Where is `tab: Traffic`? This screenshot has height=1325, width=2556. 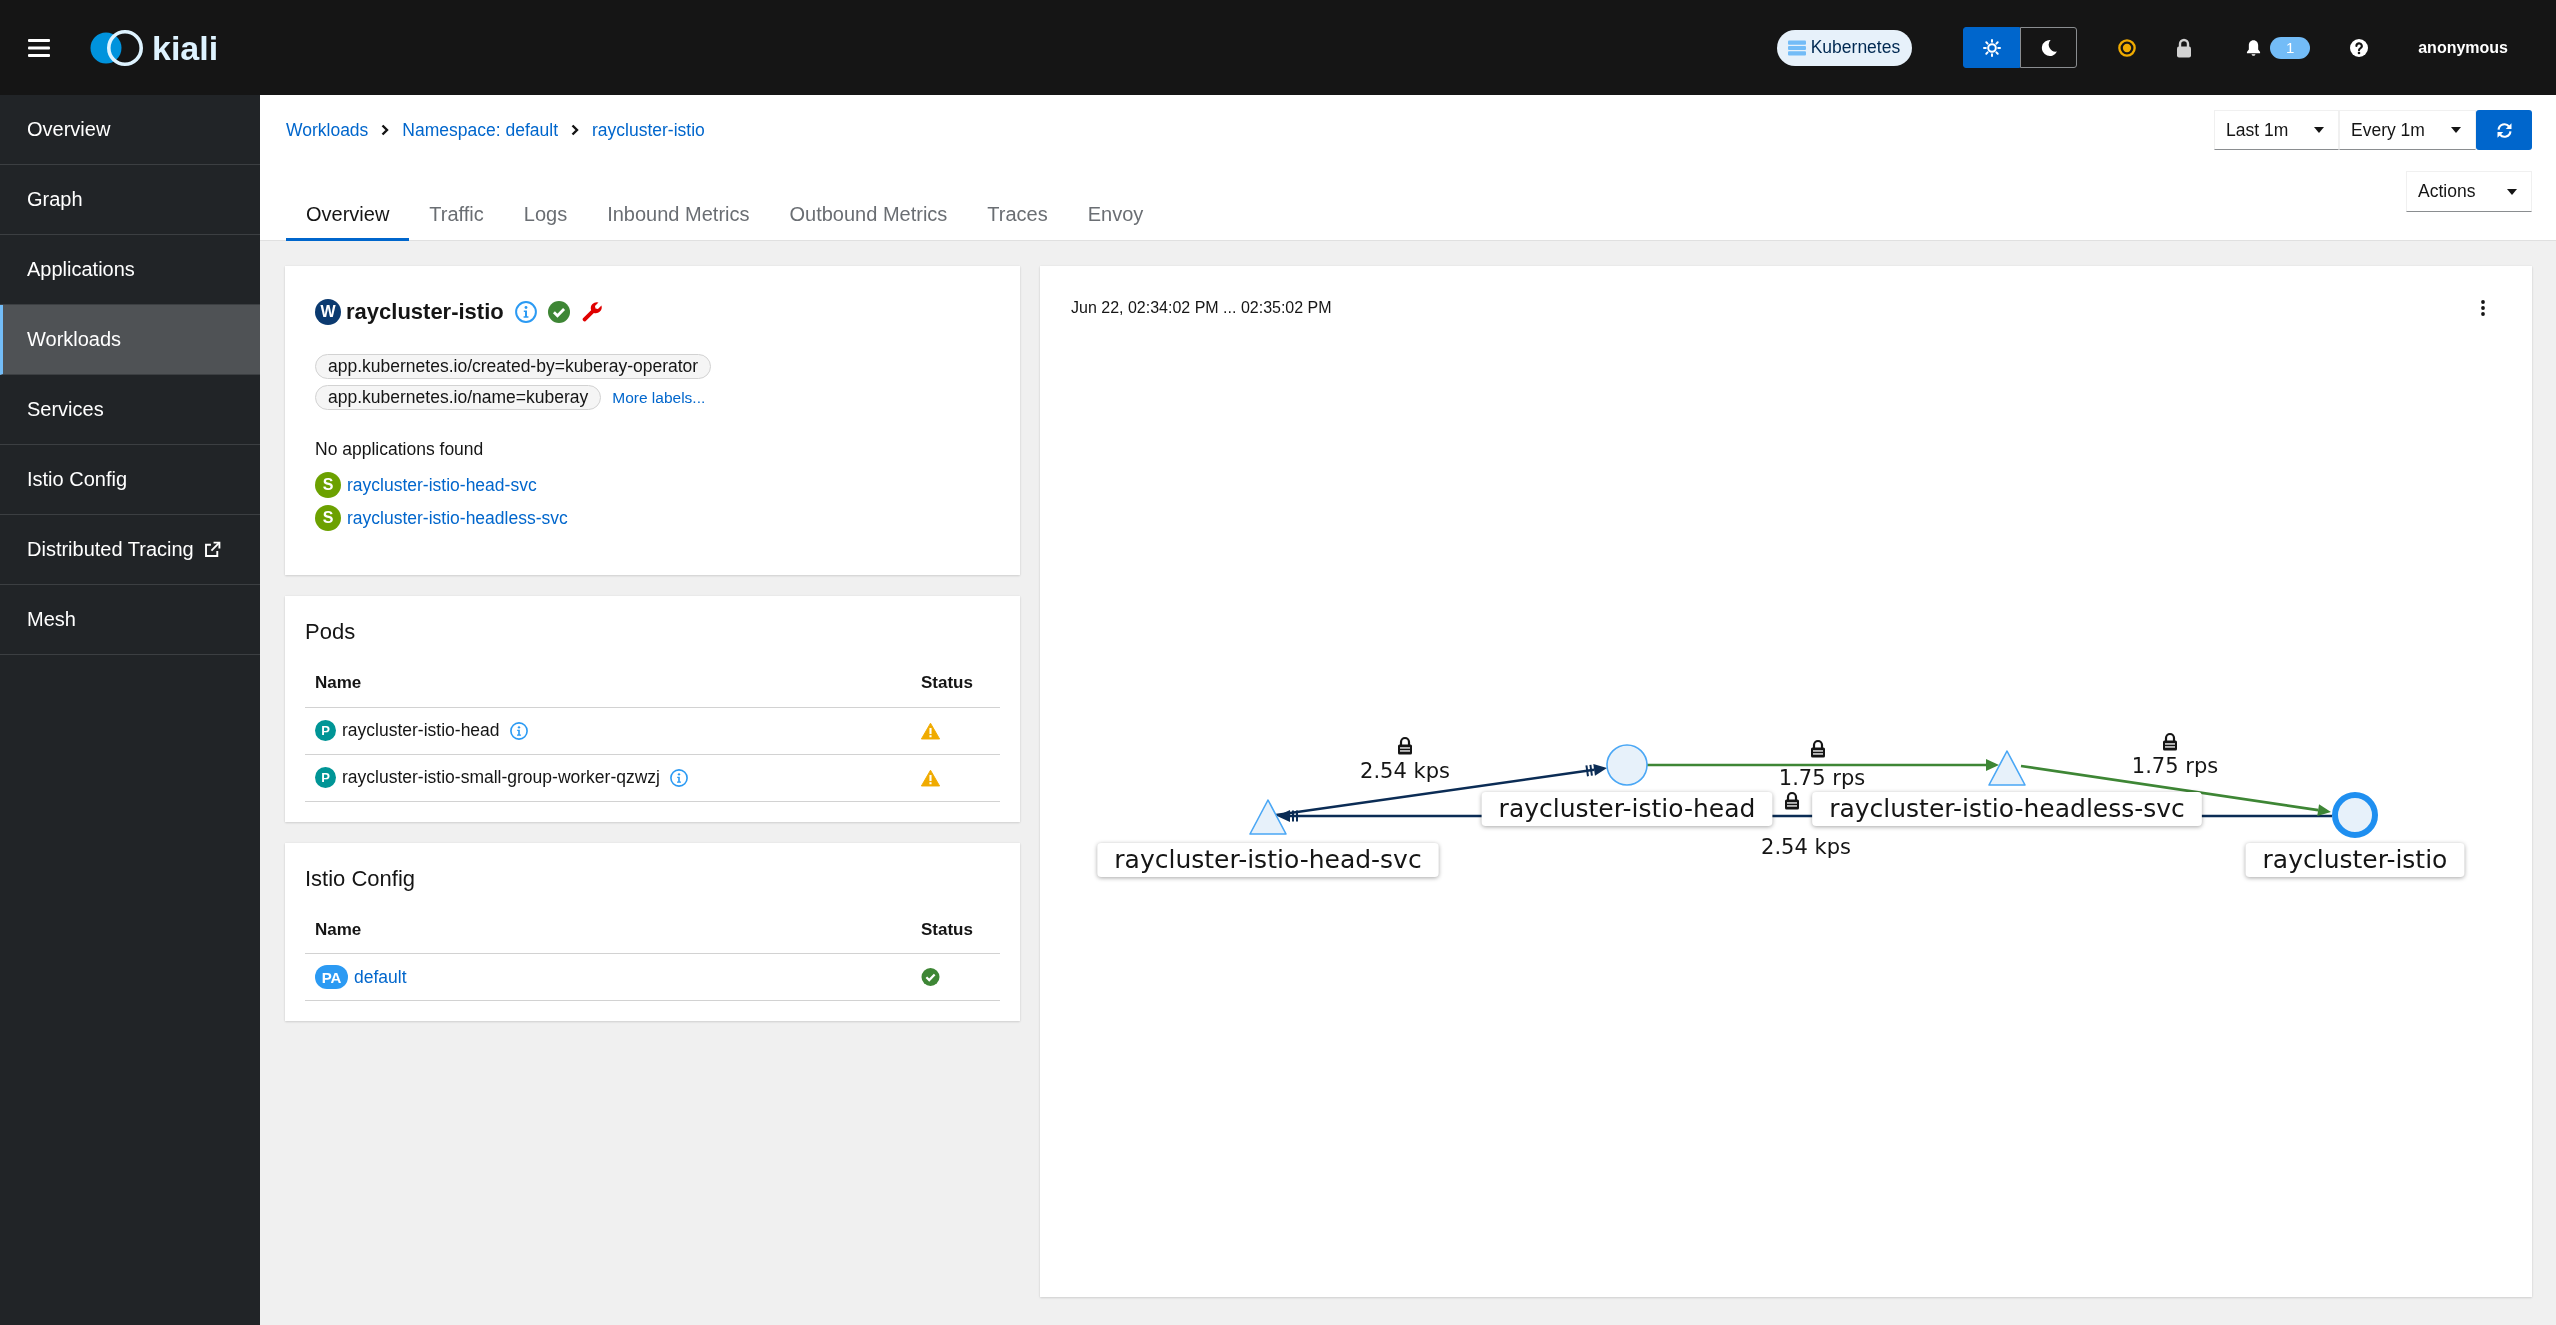
tab: Traffic is located at coordinates (456, 215).